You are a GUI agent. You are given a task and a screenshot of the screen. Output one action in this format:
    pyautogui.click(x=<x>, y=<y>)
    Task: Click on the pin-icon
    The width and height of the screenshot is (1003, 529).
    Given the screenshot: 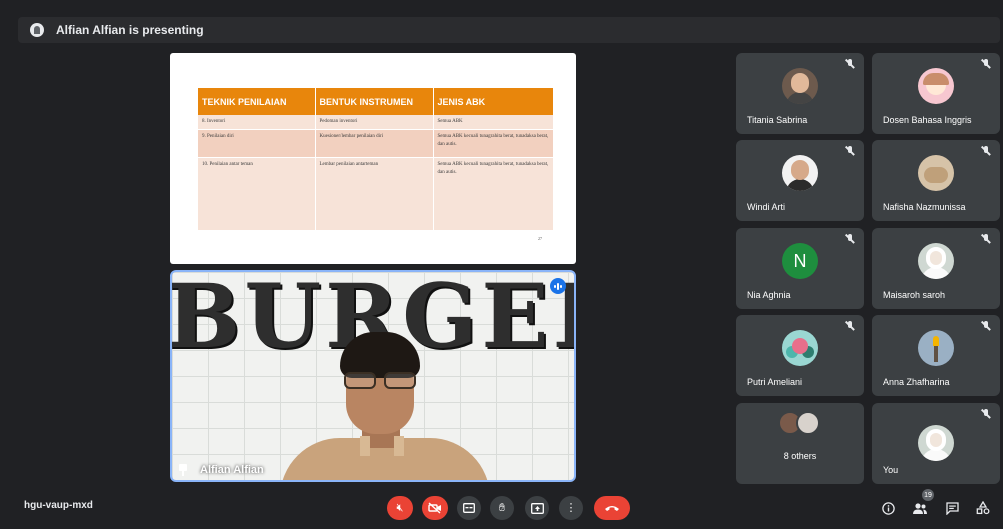 What is the action you would take?
    pyautogui.click(x=183, y=470)
    